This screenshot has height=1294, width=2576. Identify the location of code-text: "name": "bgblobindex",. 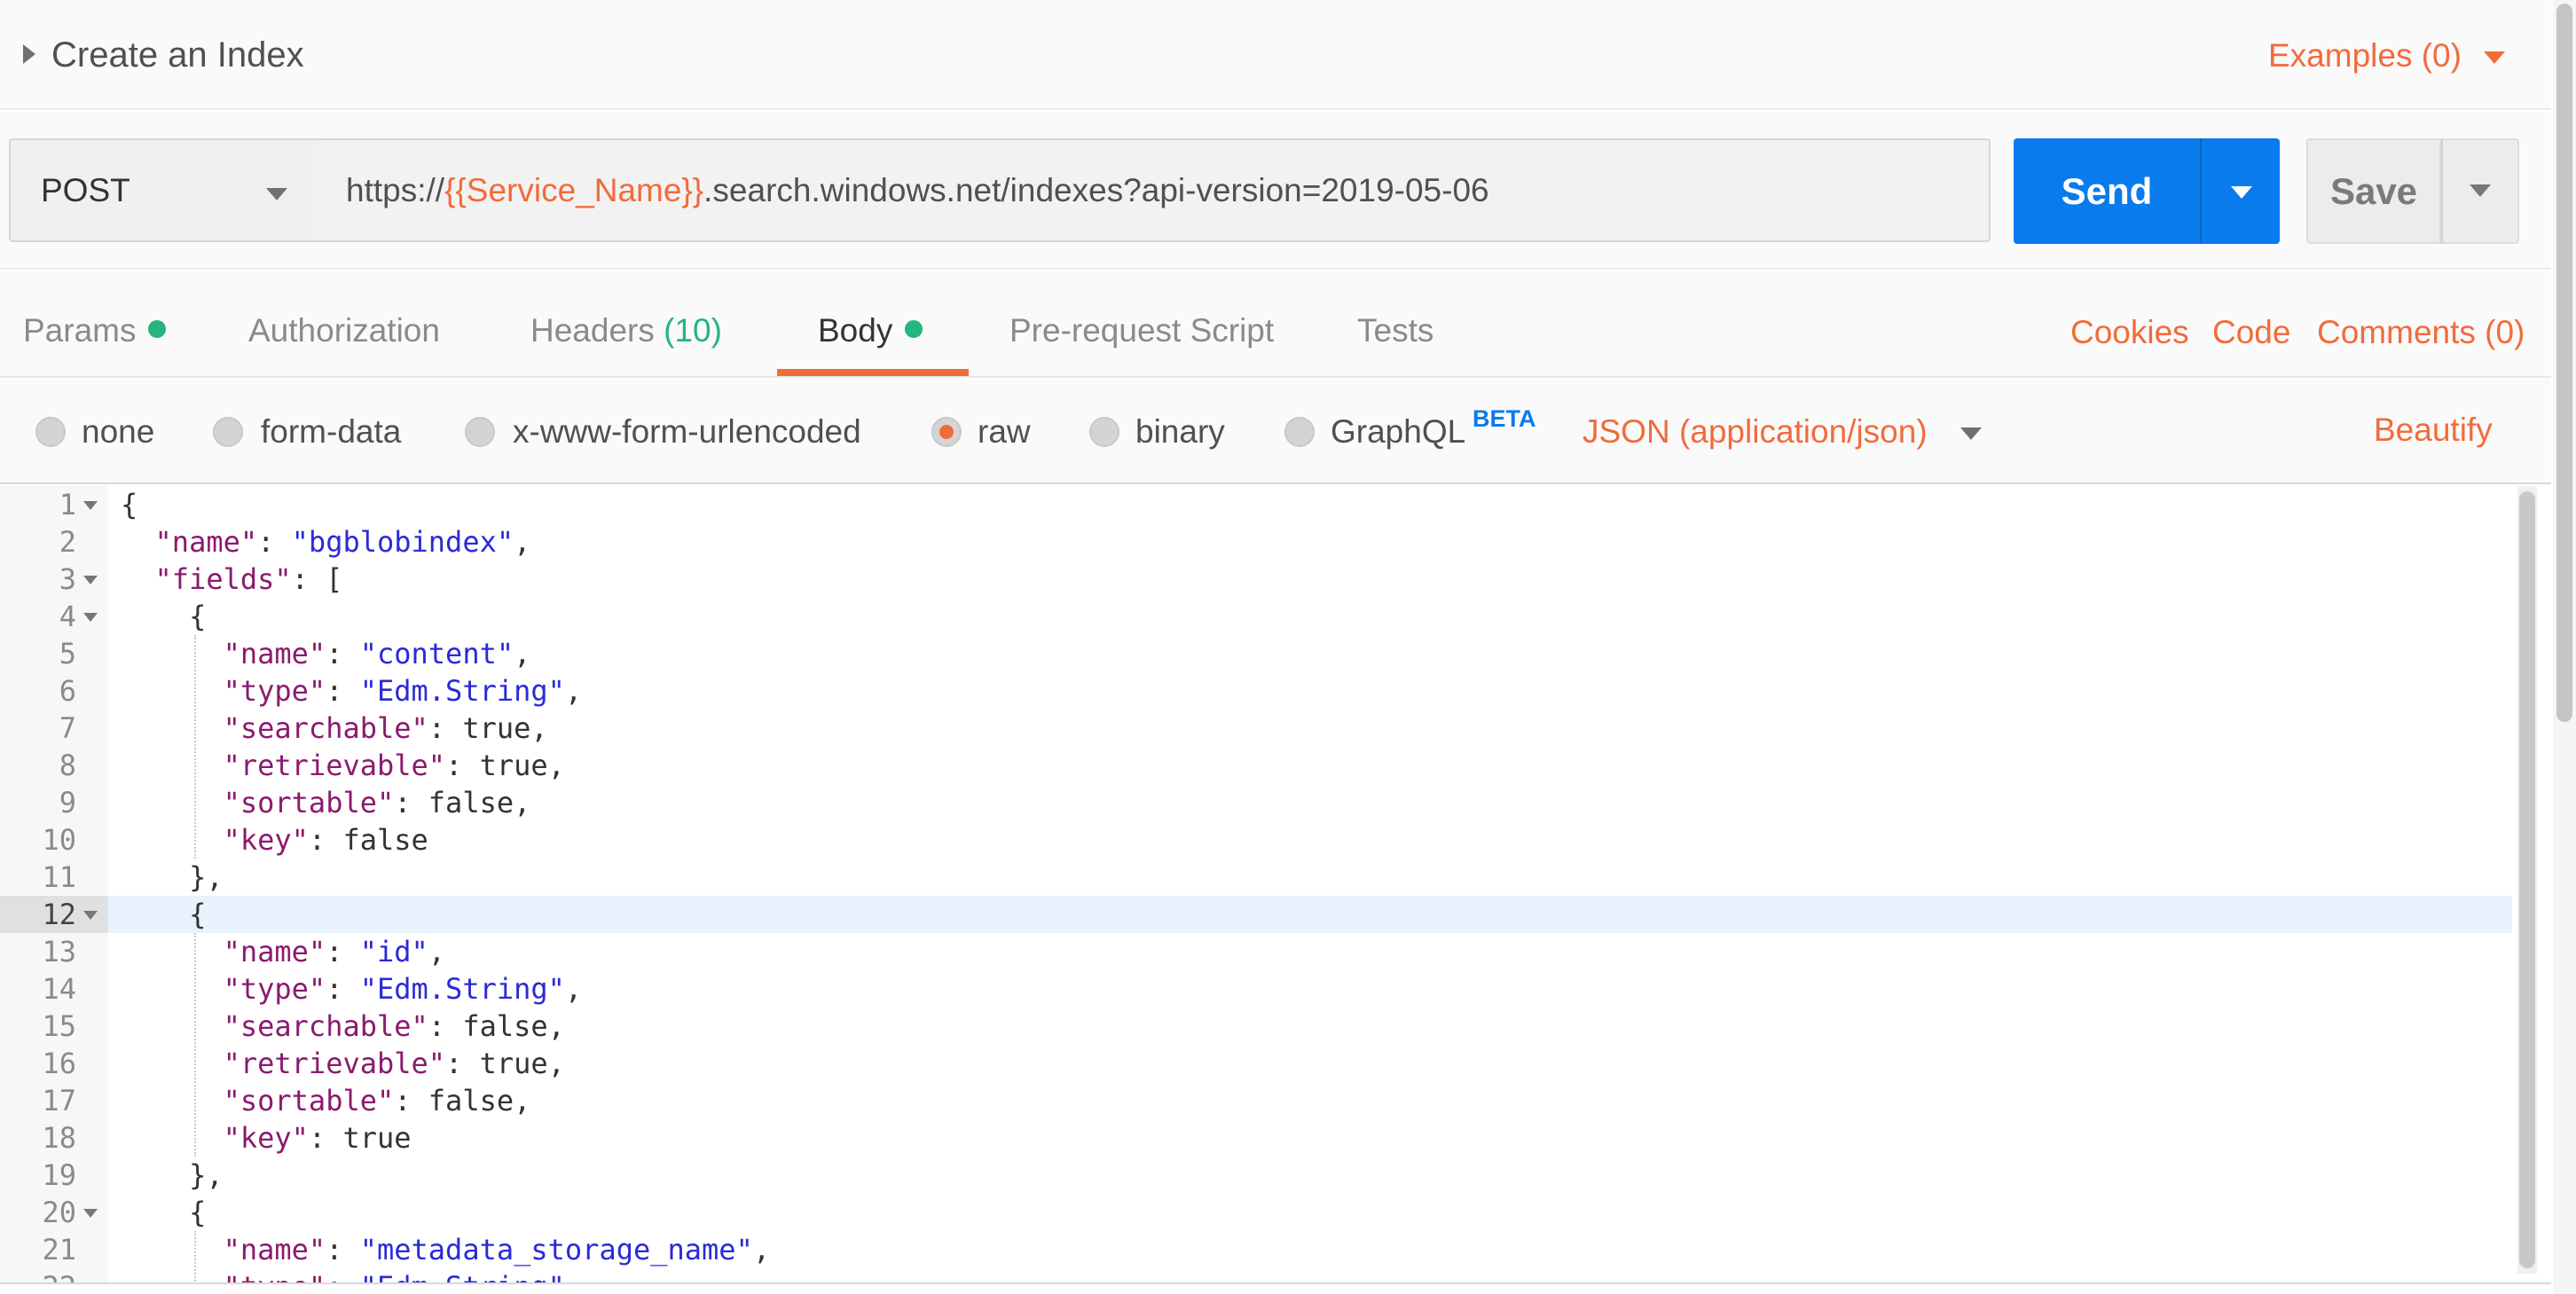
(342, 542).